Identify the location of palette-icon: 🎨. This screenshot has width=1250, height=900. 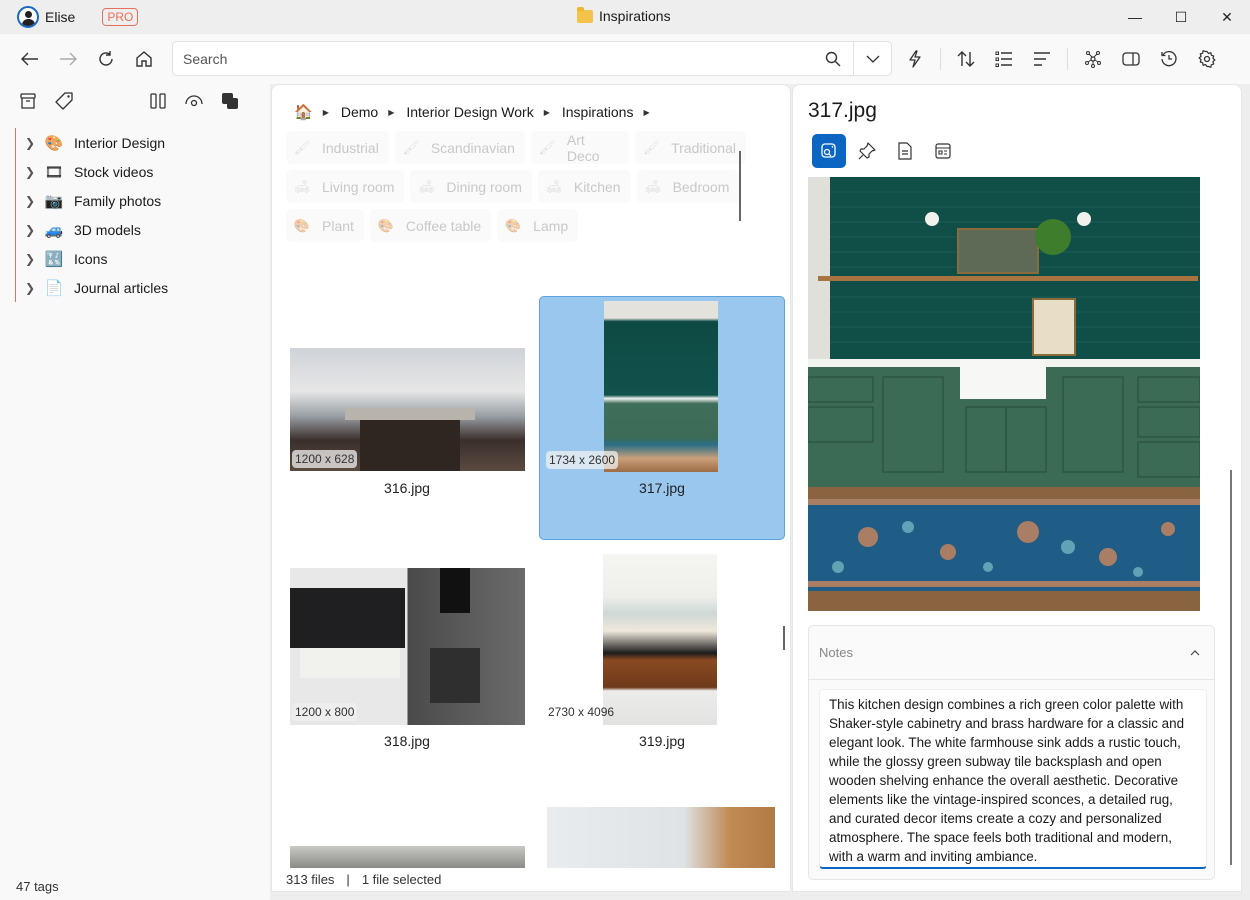
(302, 225).